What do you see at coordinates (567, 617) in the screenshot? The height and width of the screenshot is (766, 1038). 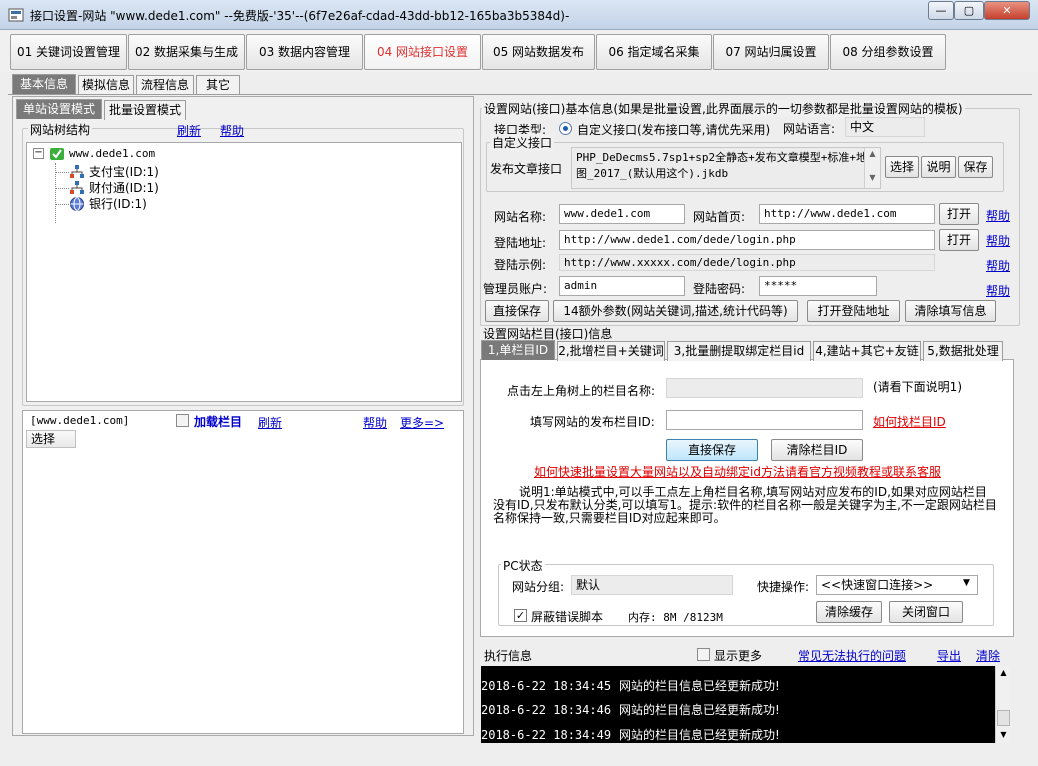 I see `mask-errors-label: 屏蔽错误脚本` at bounding box center [567, 617].